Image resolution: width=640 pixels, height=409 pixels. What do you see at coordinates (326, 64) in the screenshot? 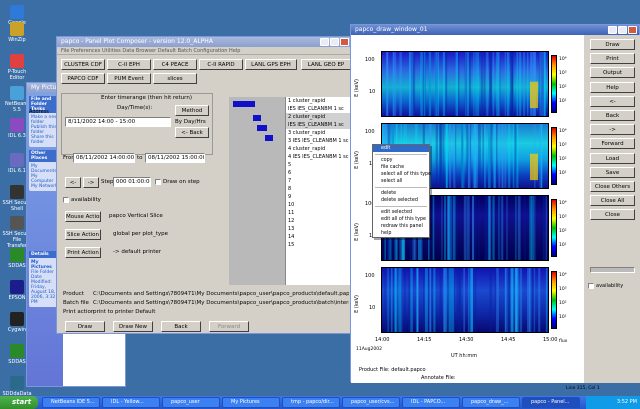
I see `module-button: LANL GEO EP` at bounding box center [326, 64].